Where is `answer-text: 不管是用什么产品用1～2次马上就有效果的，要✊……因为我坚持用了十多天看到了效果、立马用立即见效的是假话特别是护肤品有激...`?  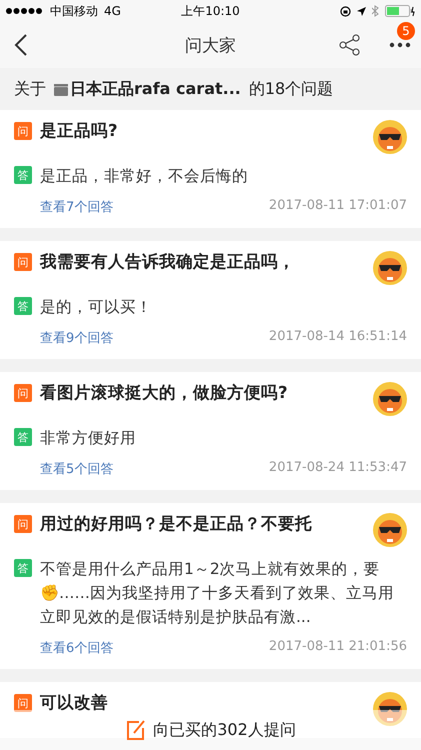
answer-text: 不管是用什么产品用1～2次马上就有效果的，要✊……因为我坚持用了十多天看到了效果、立马用立即见效的是假话特别是护肤品有激... is located at coordinates (217, 593).